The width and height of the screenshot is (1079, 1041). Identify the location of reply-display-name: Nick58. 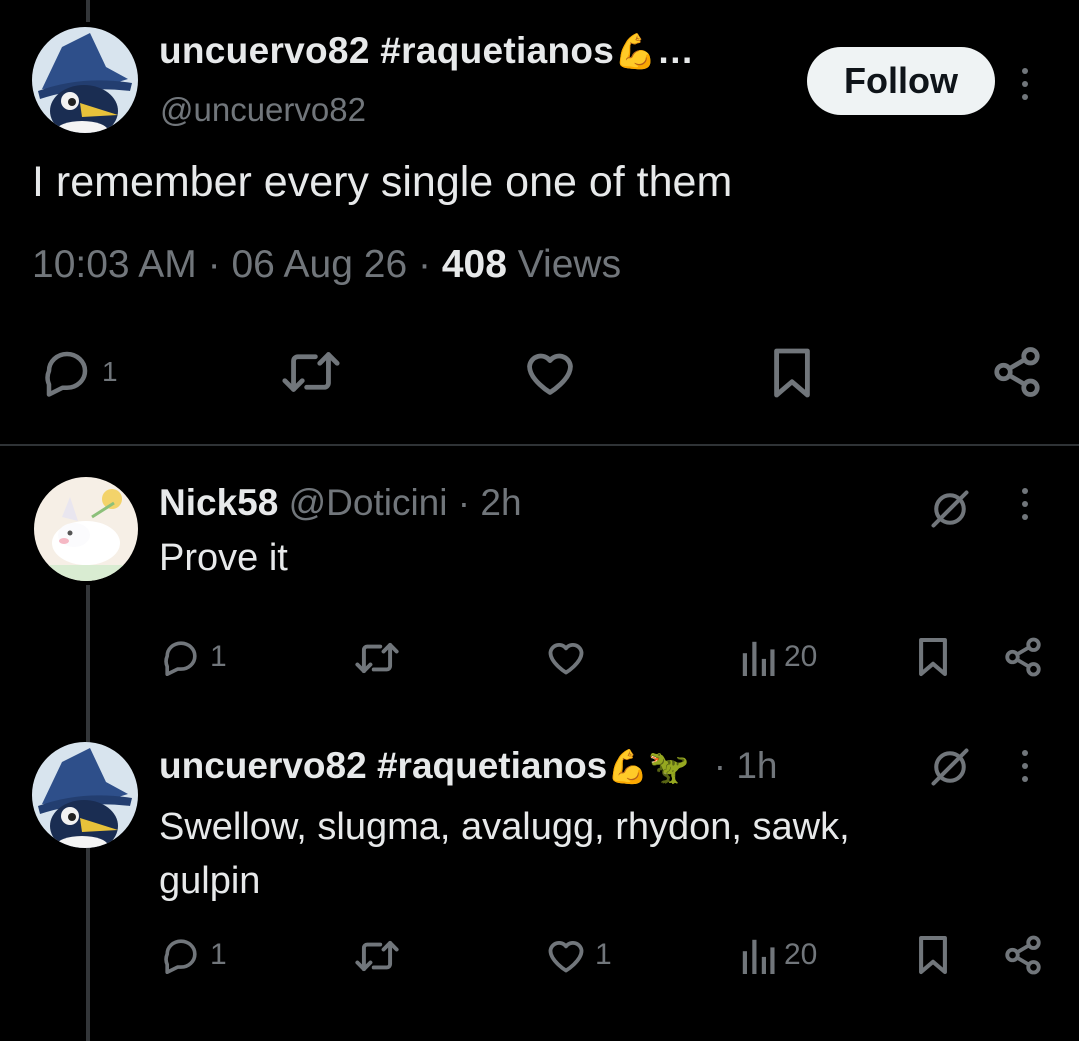
(218, 502).